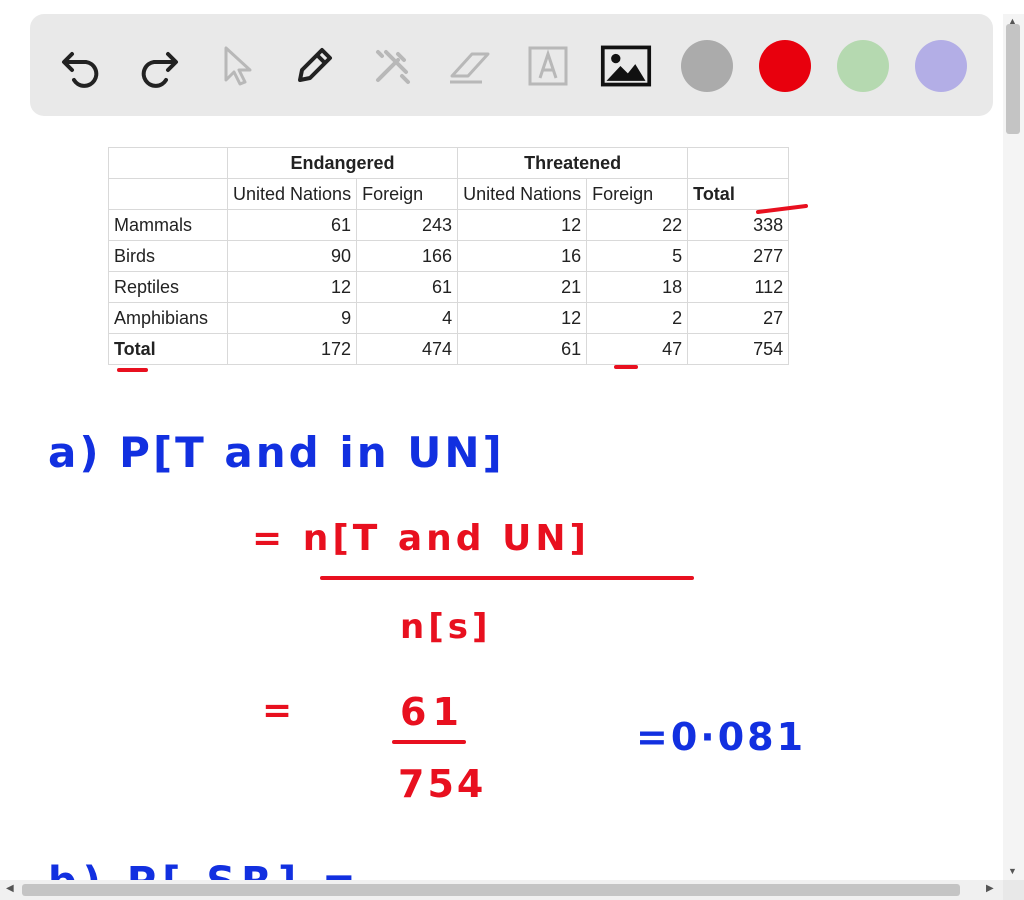  Describe the element at coordinates (1012, 871) in the screenshot. I see `scroll-down-icon: ▼` at that location.